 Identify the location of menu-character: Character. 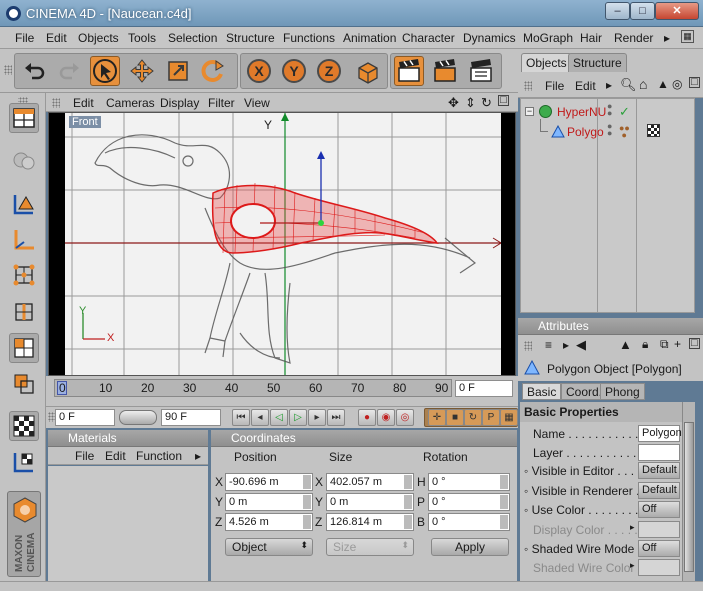
(428, 38).